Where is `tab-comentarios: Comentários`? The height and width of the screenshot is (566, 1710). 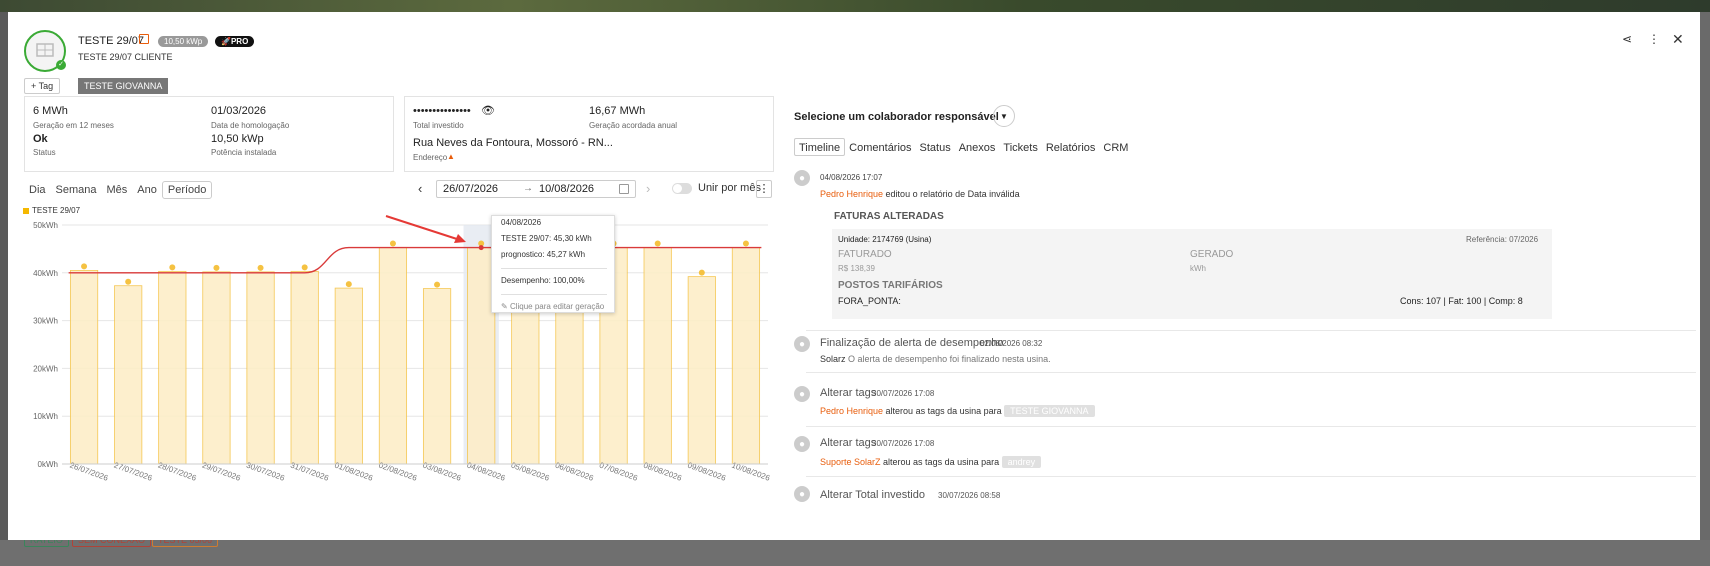 tab-comentarios: Comentários is located at coordinates (880, 148).